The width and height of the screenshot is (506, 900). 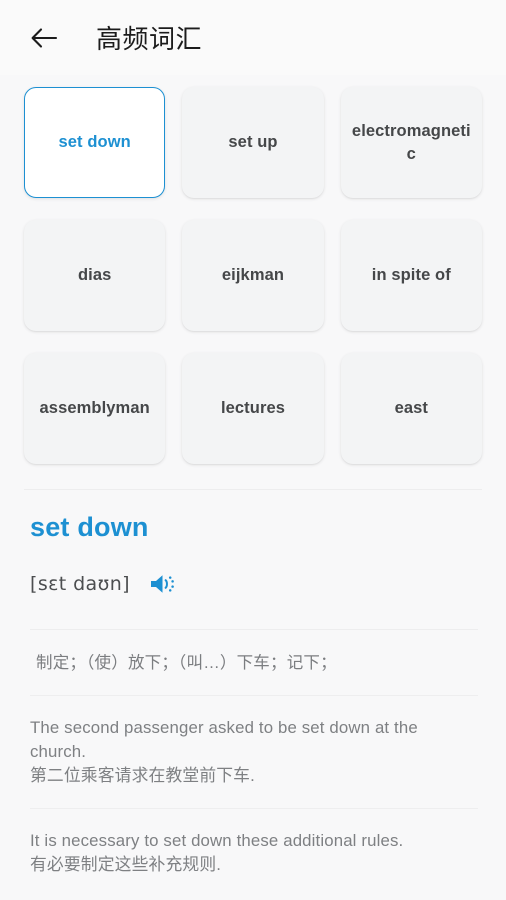 I want to click on word-card-set-up: set up, so click(x=253, y=142).